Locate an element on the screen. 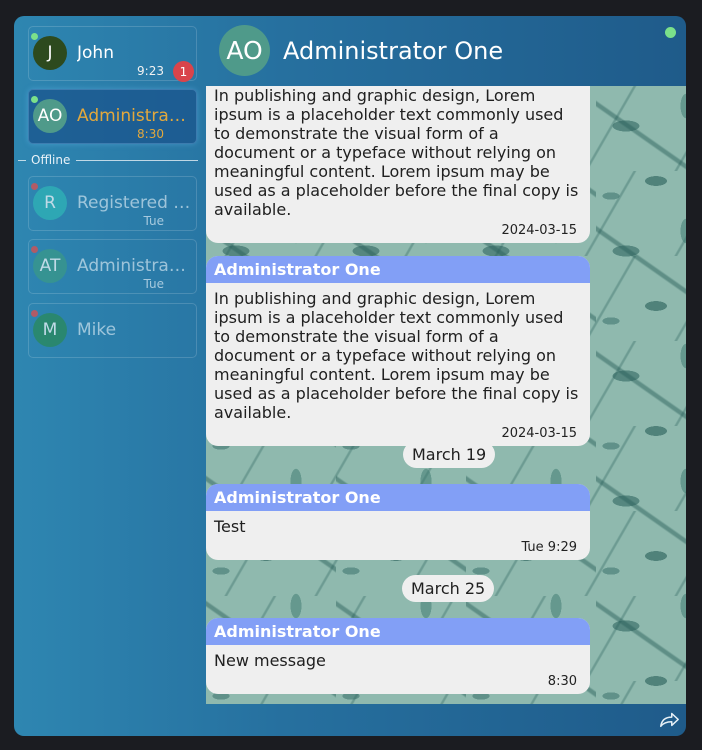  contact-name: Administrator Two is located at coordinates (134, 266).